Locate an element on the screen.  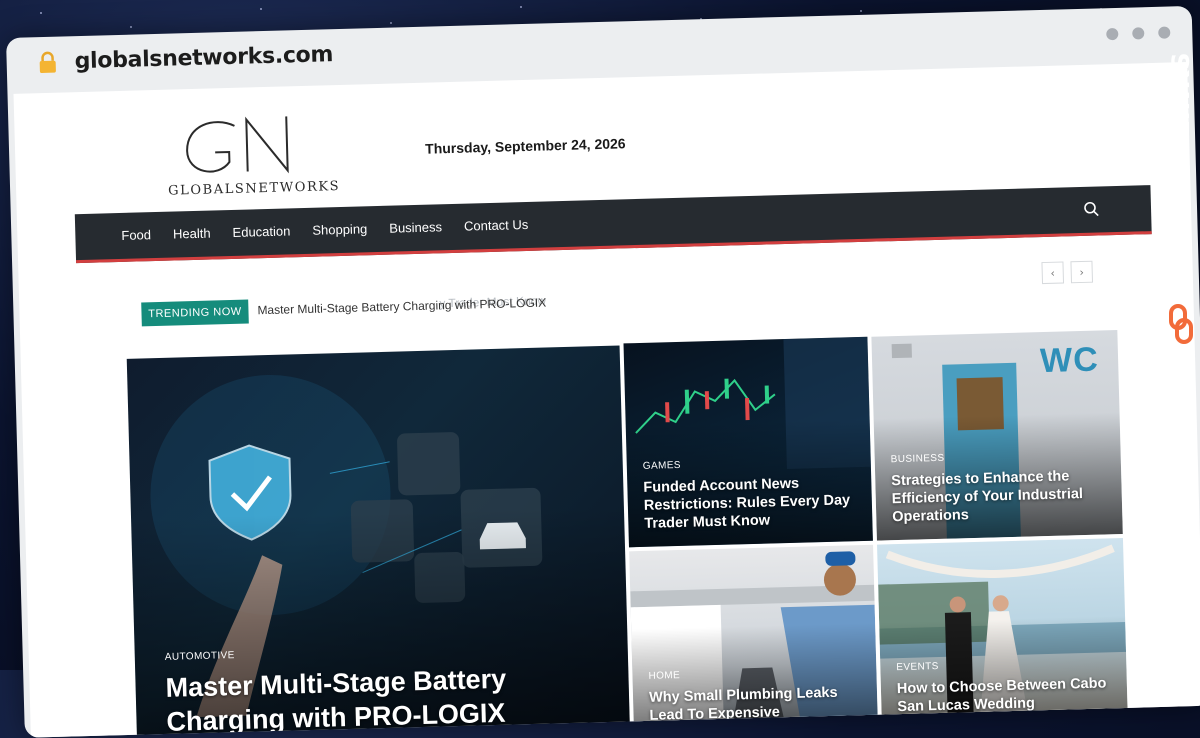
trending-next-button: › is located at coordinates (1082, 272).